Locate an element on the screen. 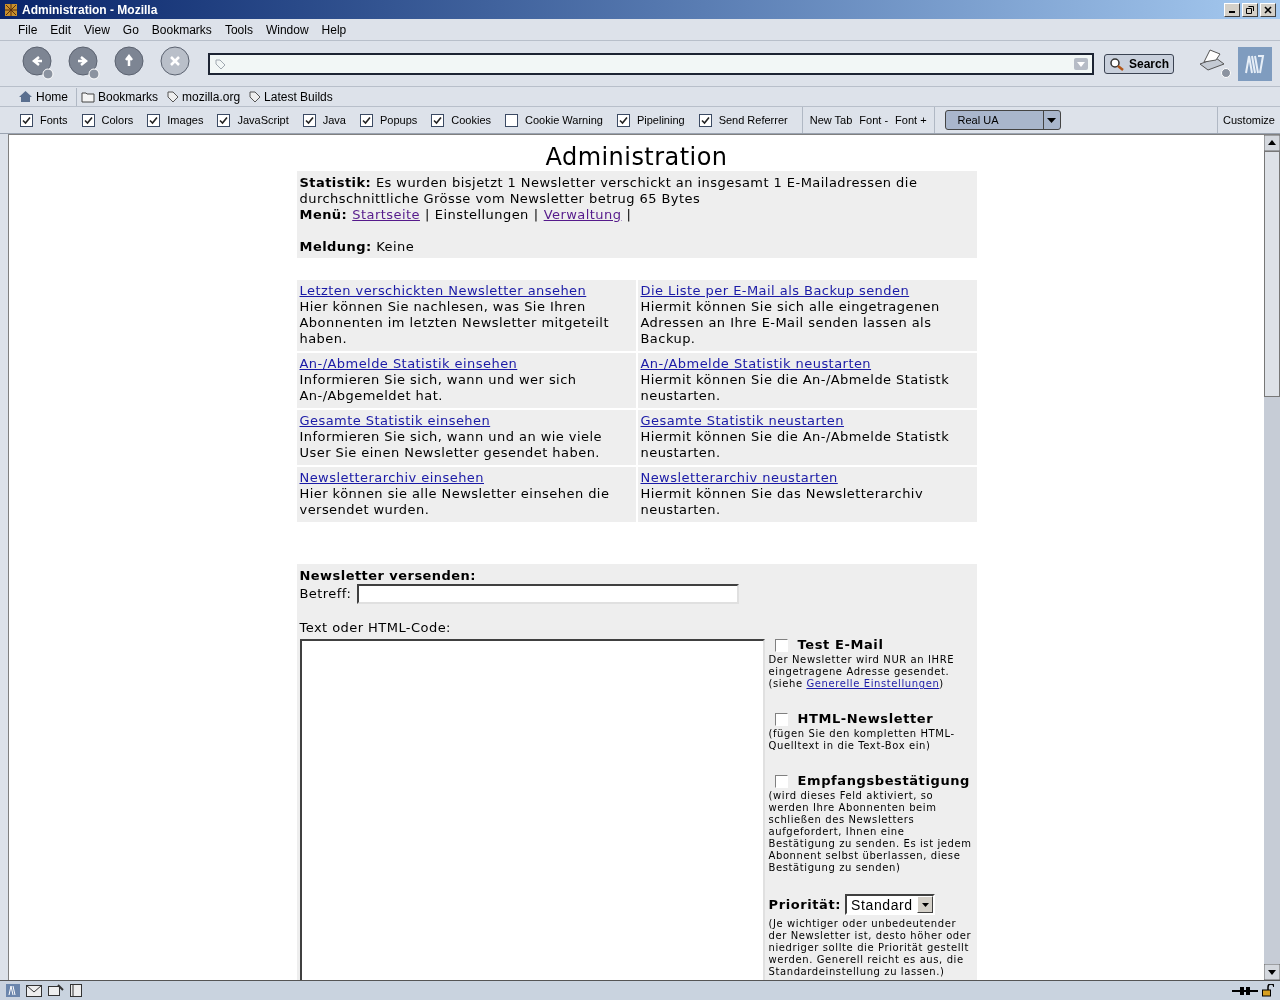 Image resolution: width=1280 pixels, height=1000 pixels. connection-icon is located at coordinates (1245, 990).